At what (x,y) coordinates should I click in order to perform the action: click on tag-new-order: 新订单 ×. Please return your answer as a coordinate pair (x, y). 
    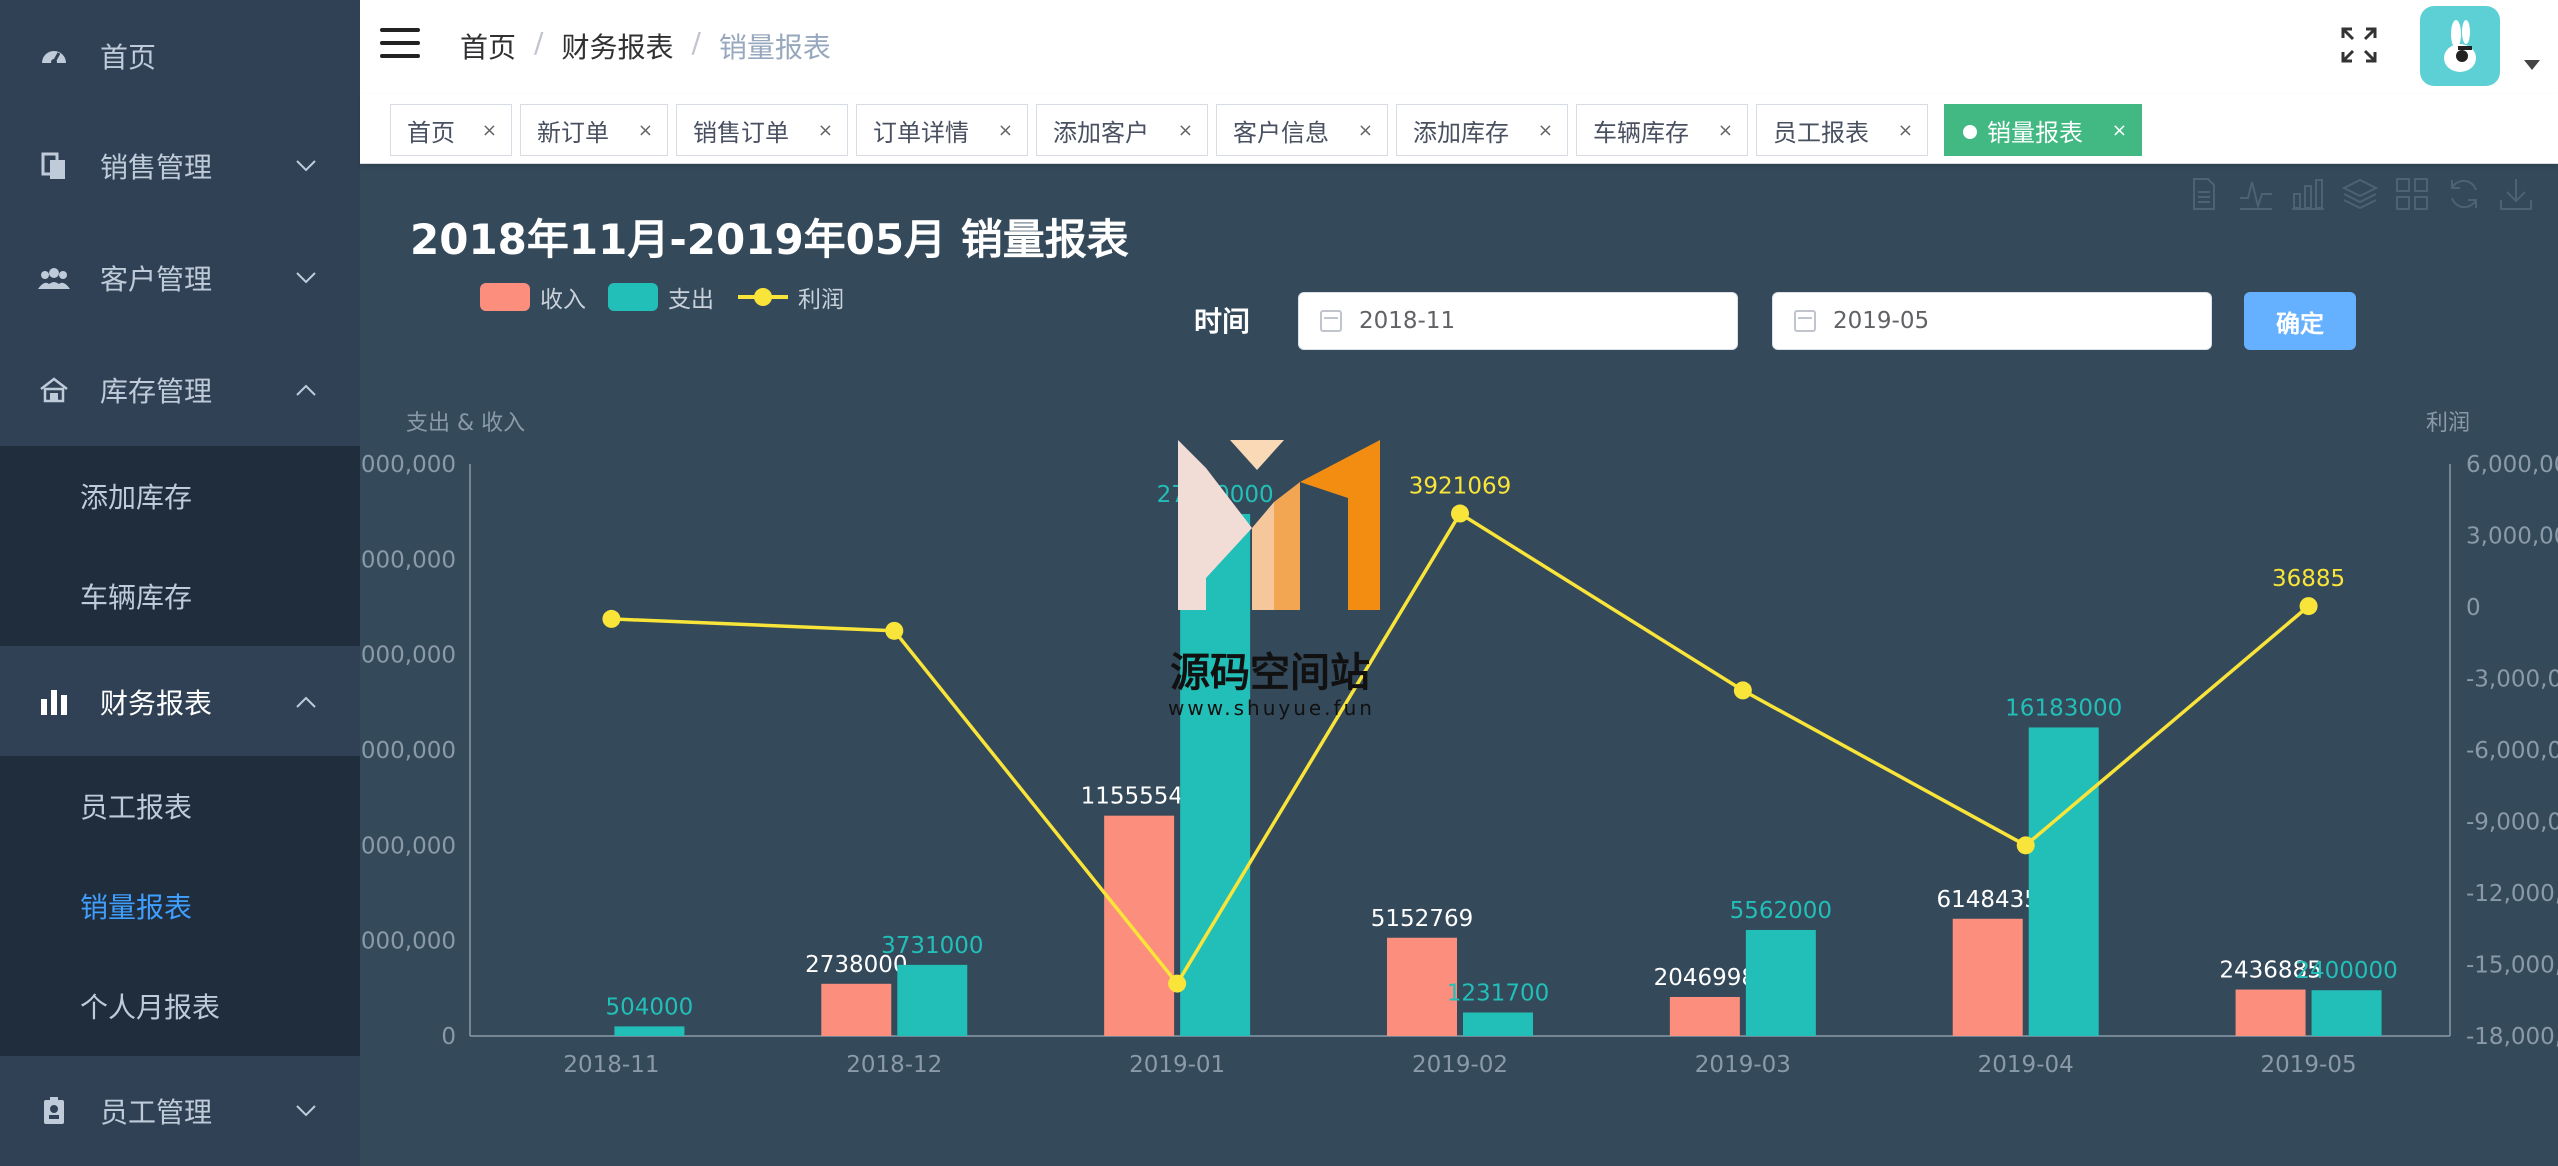
    Looking at the image, I should click on (594, 130).